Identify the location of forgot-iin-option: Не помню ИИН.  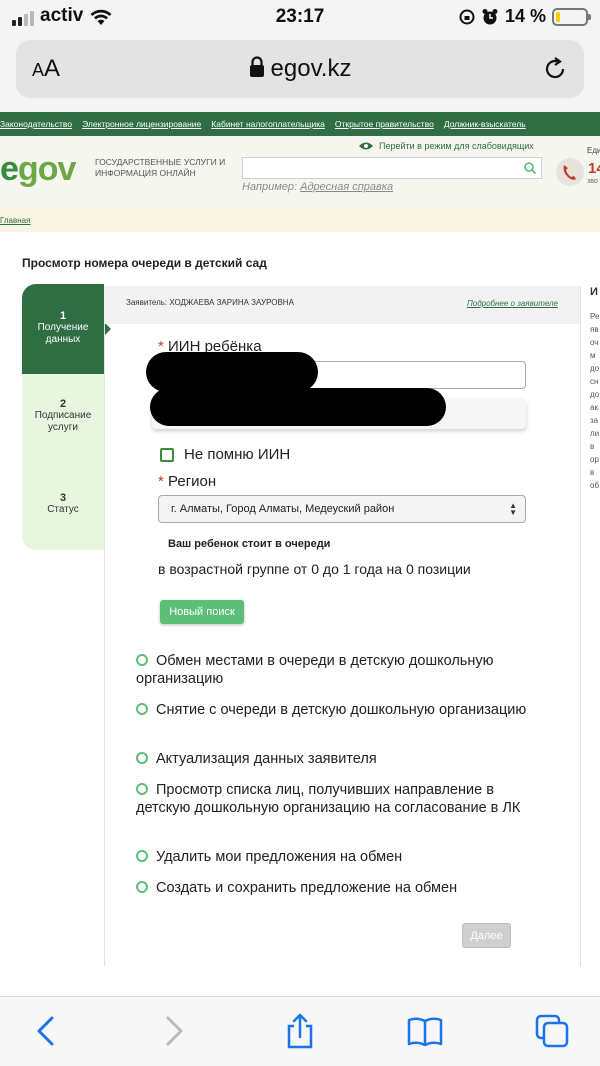
(225, 454).